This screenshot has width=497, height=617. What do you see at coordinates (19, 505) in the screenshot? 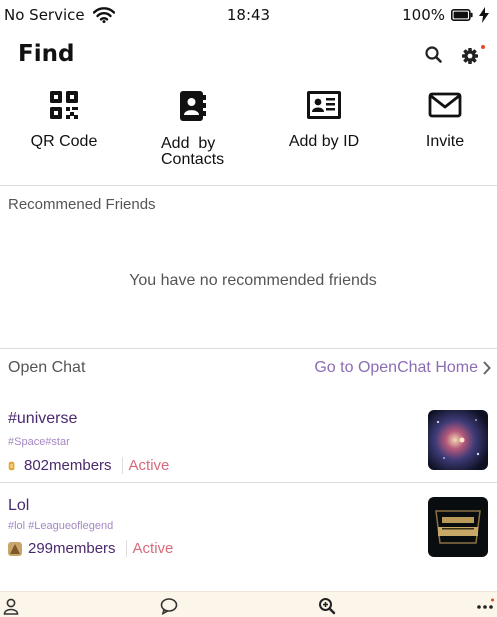
I see `chat-name: Lol` at bounding box center [19, 505].